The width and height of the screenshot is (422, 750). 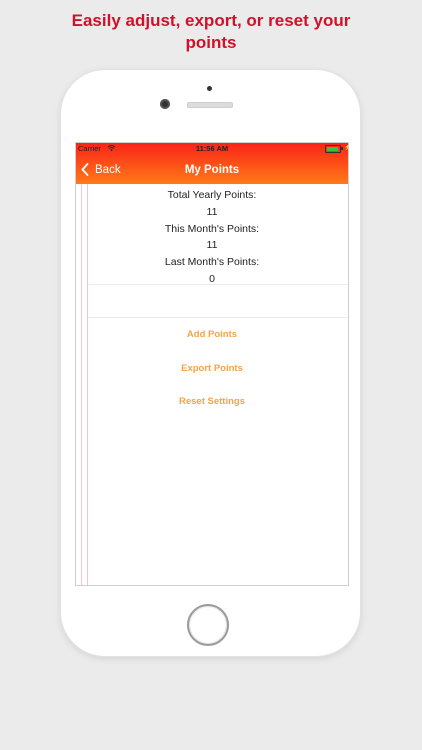 I want to click on navigation-header: Carrier 11:56 AM ⚡ Back My Poi, so click(x=212, y=163).